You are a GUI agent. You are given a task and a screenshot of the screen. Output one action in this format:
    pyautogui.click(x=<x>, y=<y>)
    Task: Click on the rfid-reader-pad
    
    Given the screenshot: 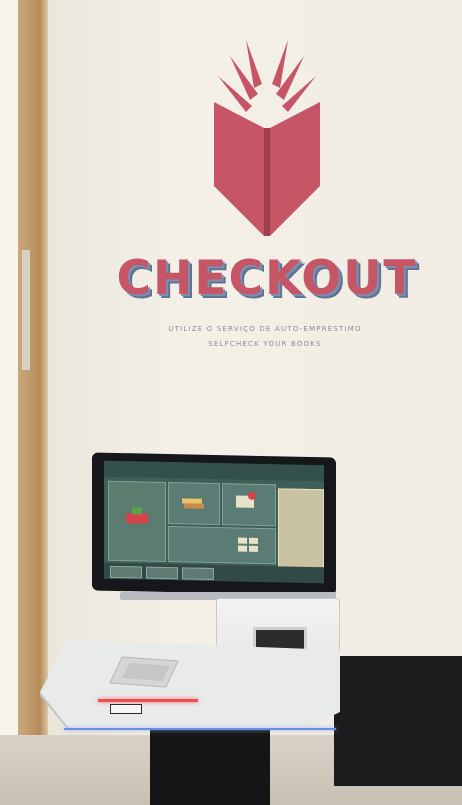 What is the action you would take?
    pyautogui.click(x=144, y=672)
    